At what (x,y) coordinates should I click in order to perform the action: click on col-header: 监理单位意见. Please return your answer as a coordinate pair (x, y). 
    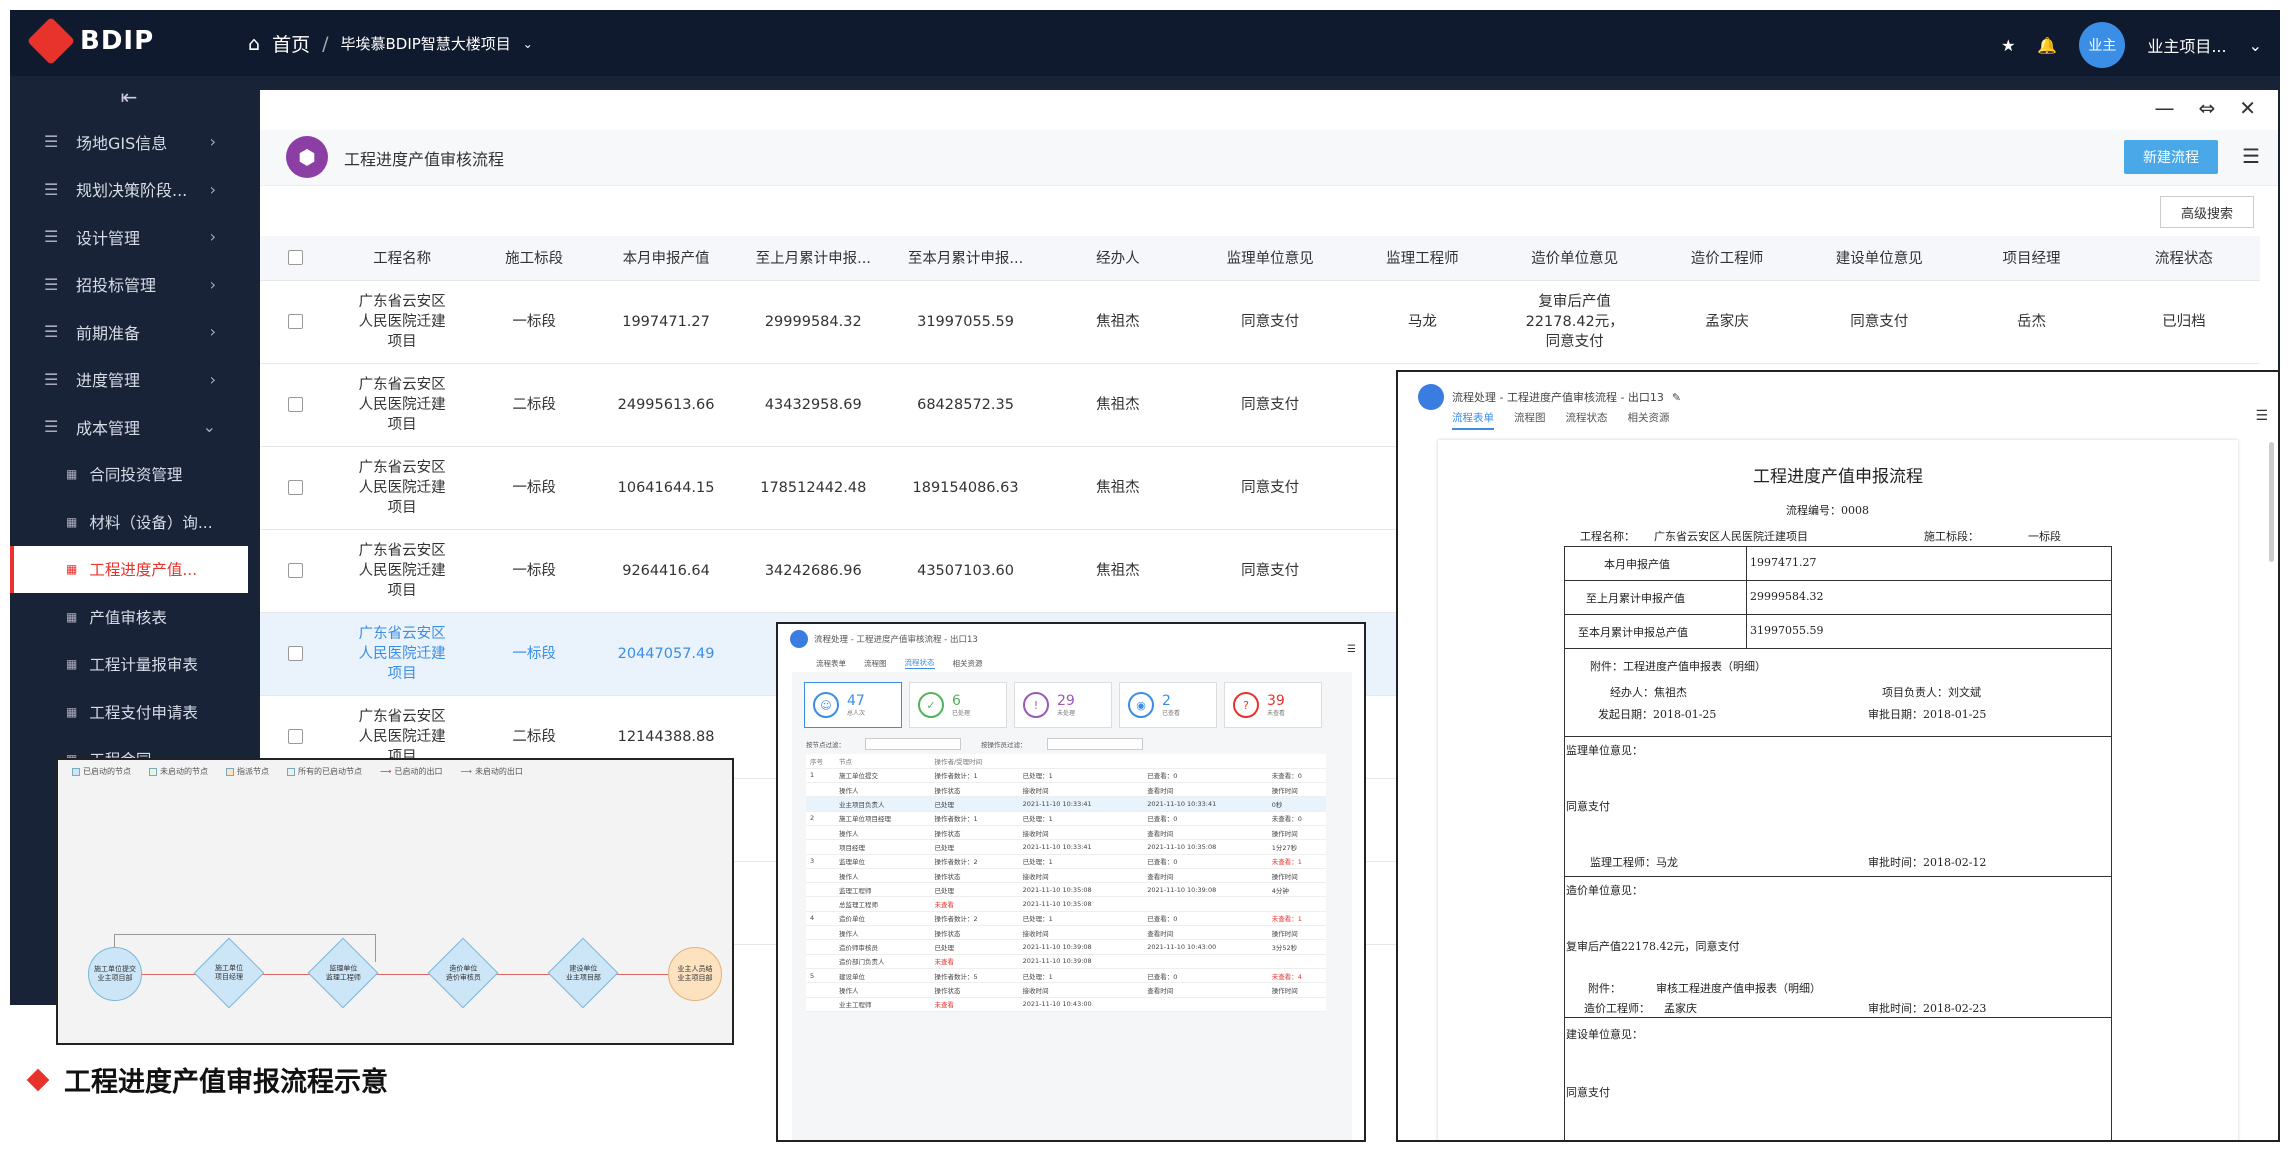
    Looking at the image, I should click on (1270, 258).